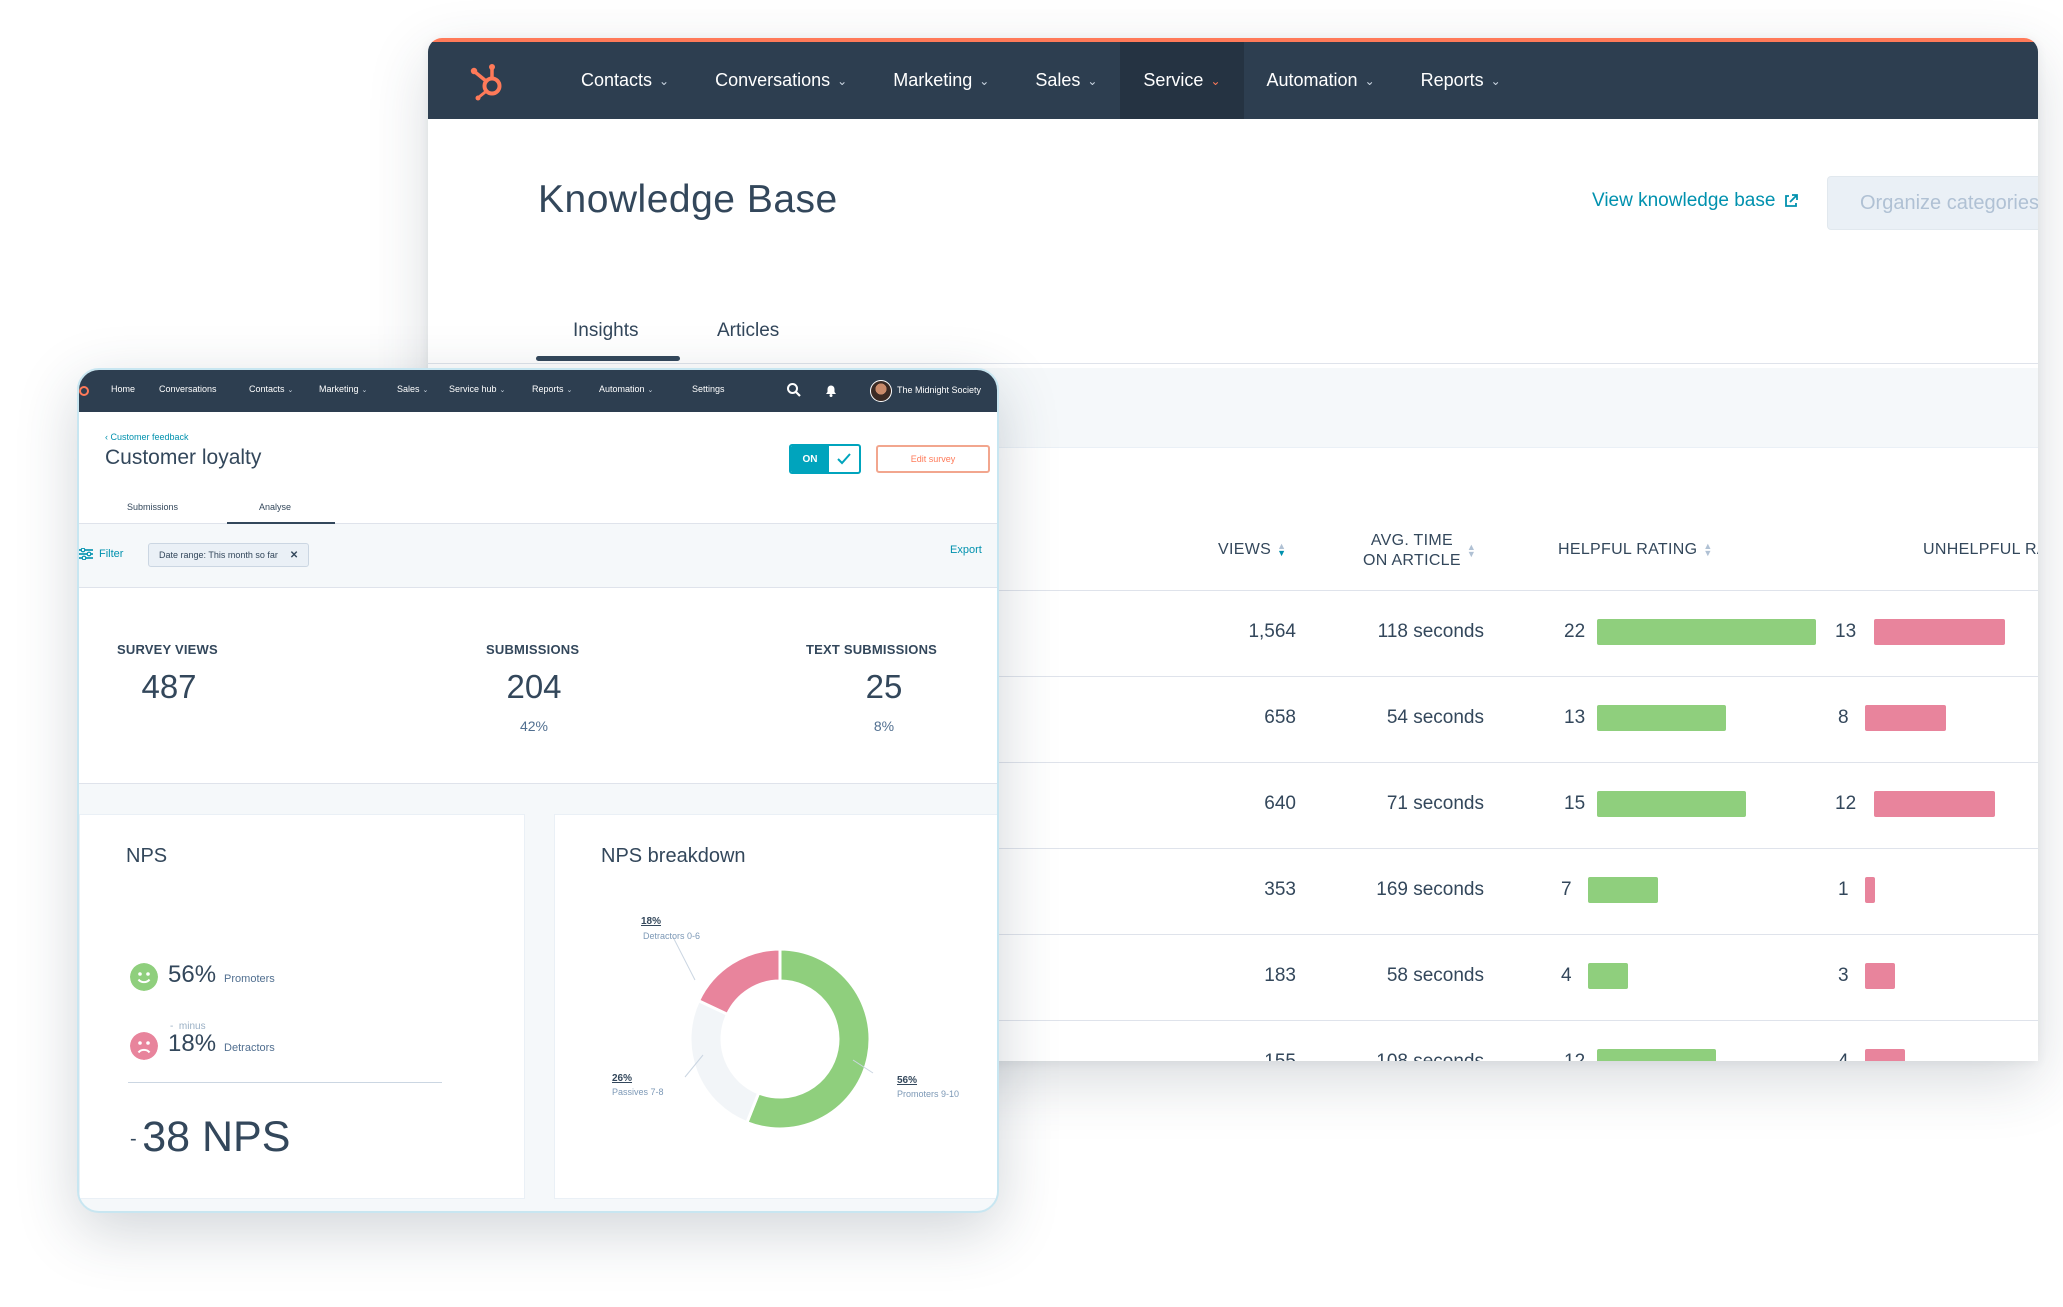 The image size is (2063, 1307). I want to click on promoters-pct: 56%, so click(192, 974).